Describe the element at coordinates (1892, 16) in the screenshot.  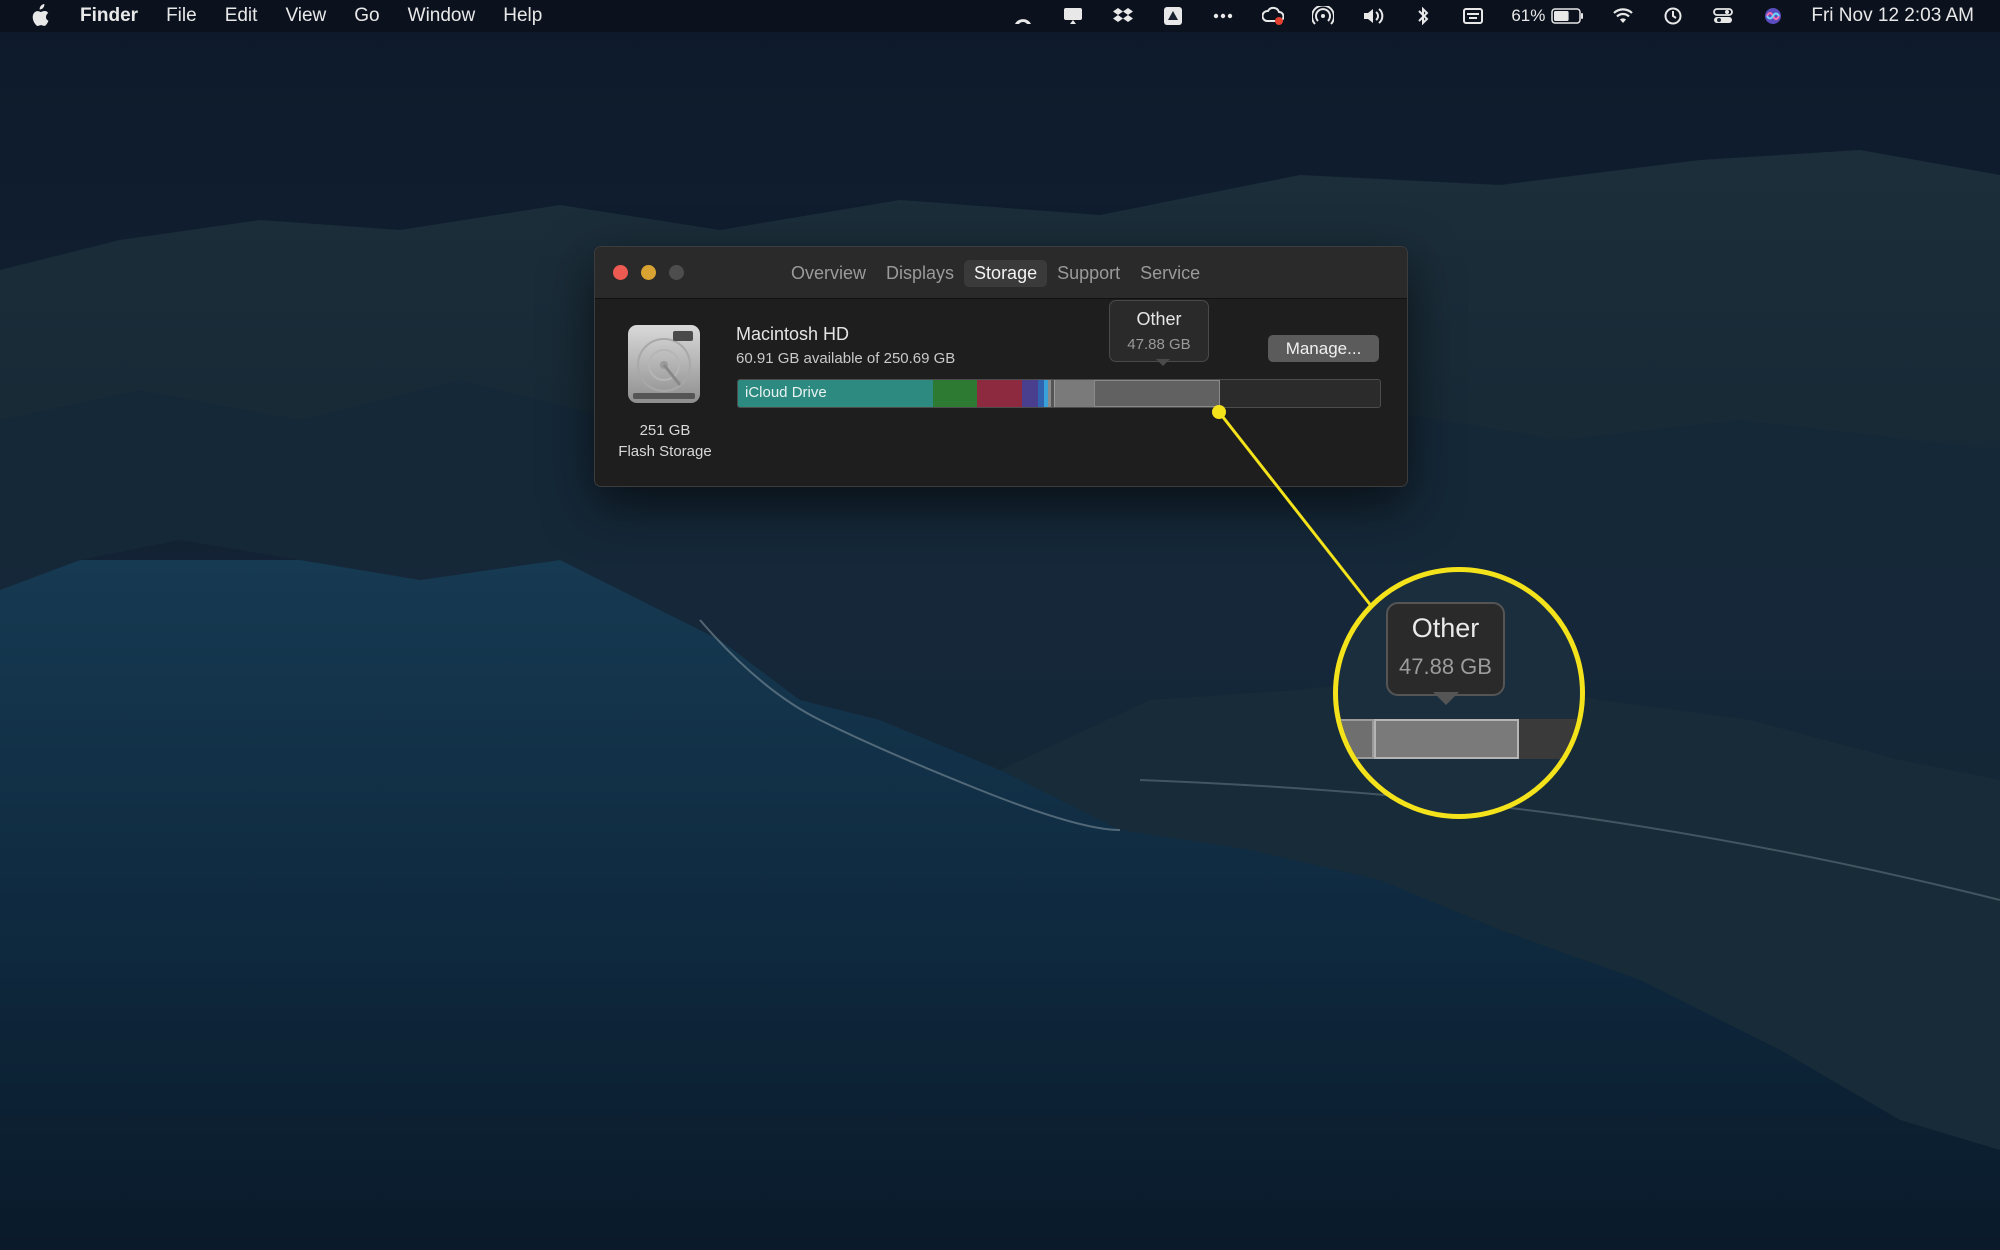
I see `menubar-clock: Fri Nov 12 2:03 AM` at that location.